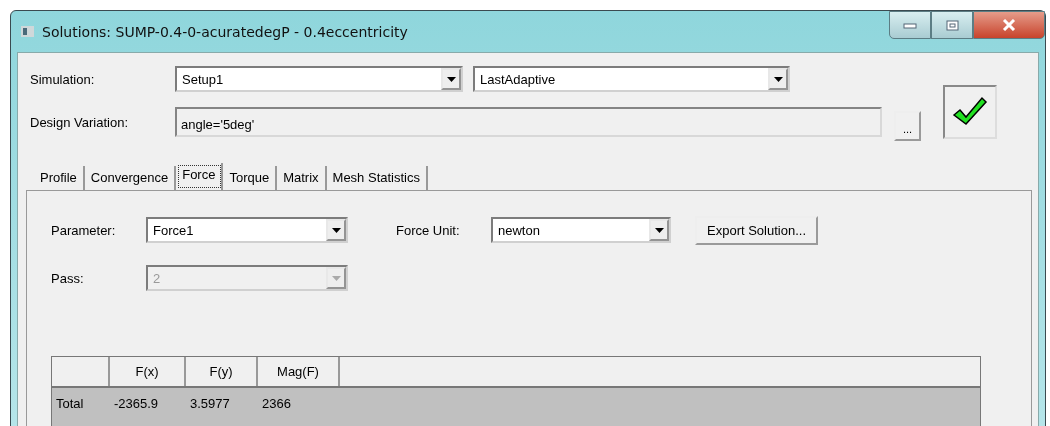 This screenshot has height=426, width=1050. Describe the element at coordinates (222, 371) in the screenshot. I see `column-header: F(y)` at that location.